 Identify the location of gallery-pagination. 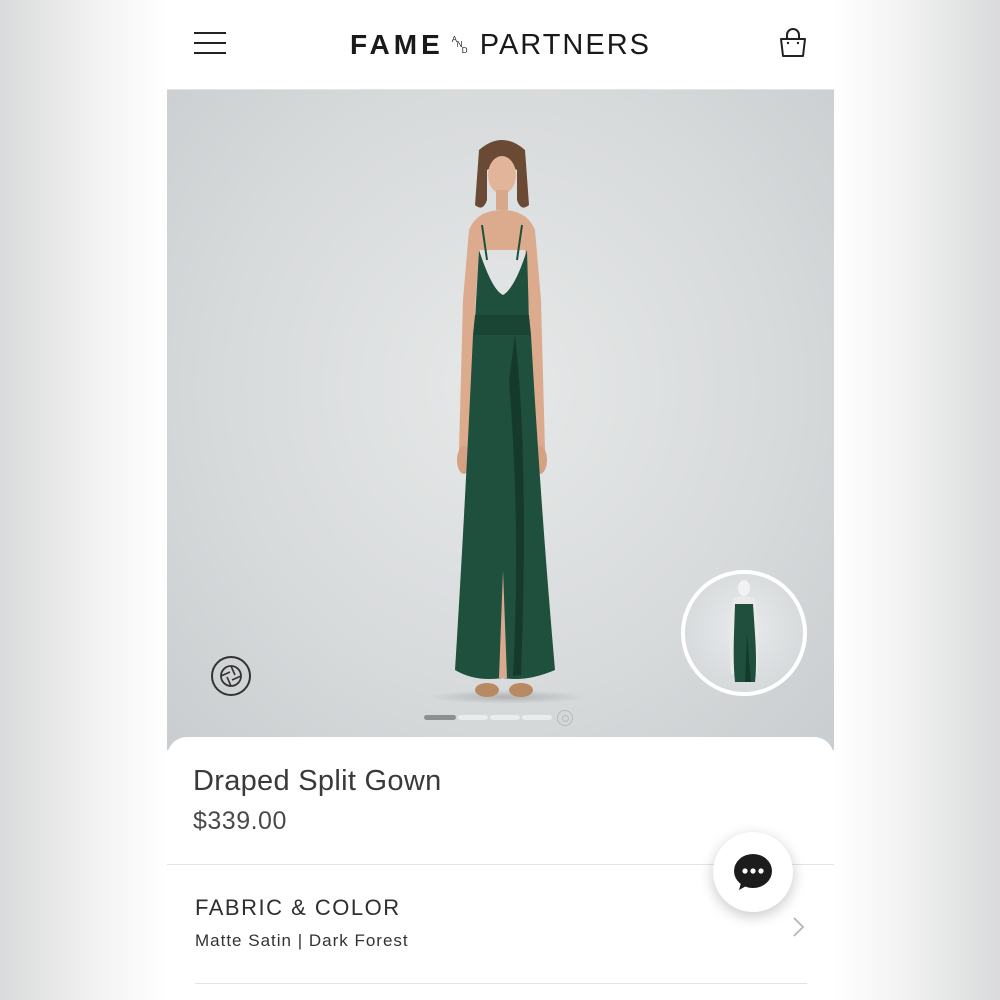
(504, 718).